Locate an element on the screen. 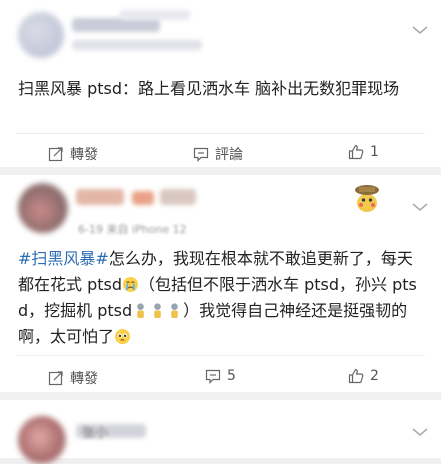  like-count: 1 is located at coordinates (374, 152).